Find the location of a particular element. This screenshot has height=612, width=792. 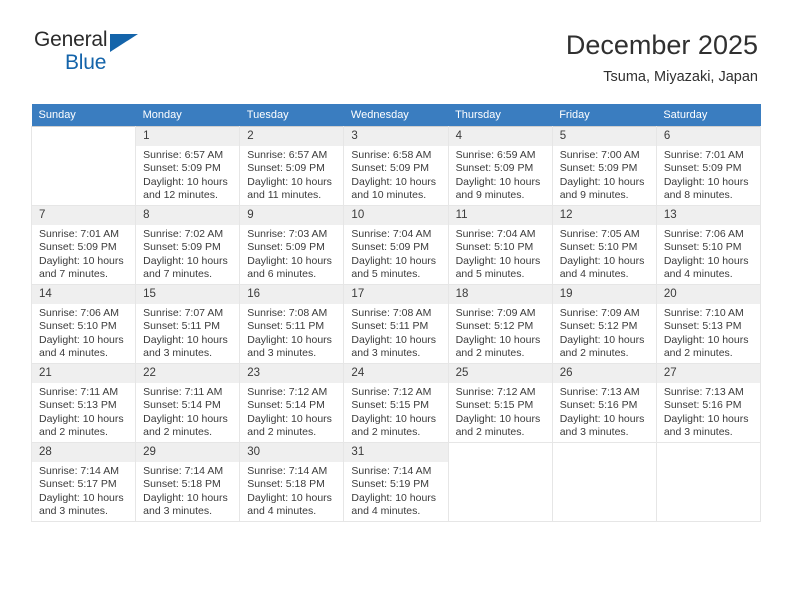

day-number: 4 is located at coordinates (500, 136).